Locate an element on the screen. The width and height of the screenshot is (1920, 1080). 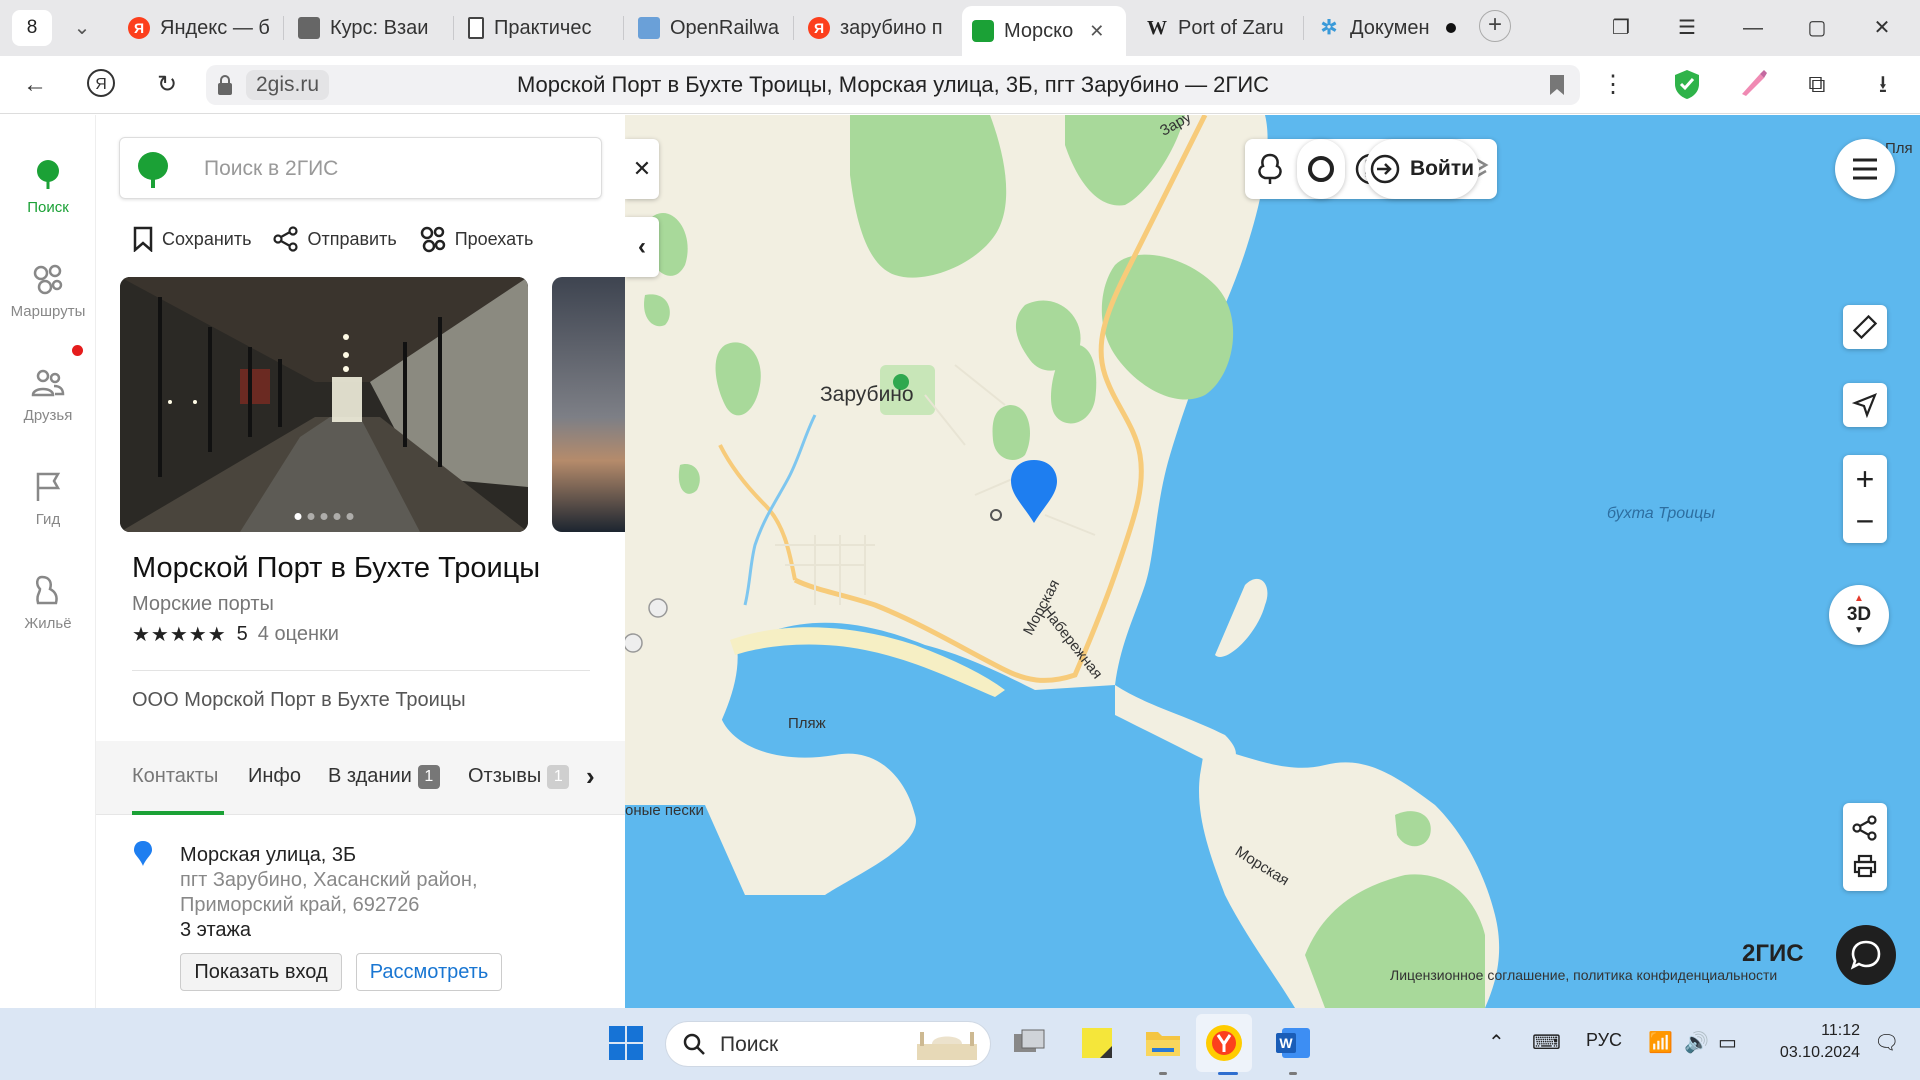
map-label-sands: оные пески is located at coordinates (664, 810).